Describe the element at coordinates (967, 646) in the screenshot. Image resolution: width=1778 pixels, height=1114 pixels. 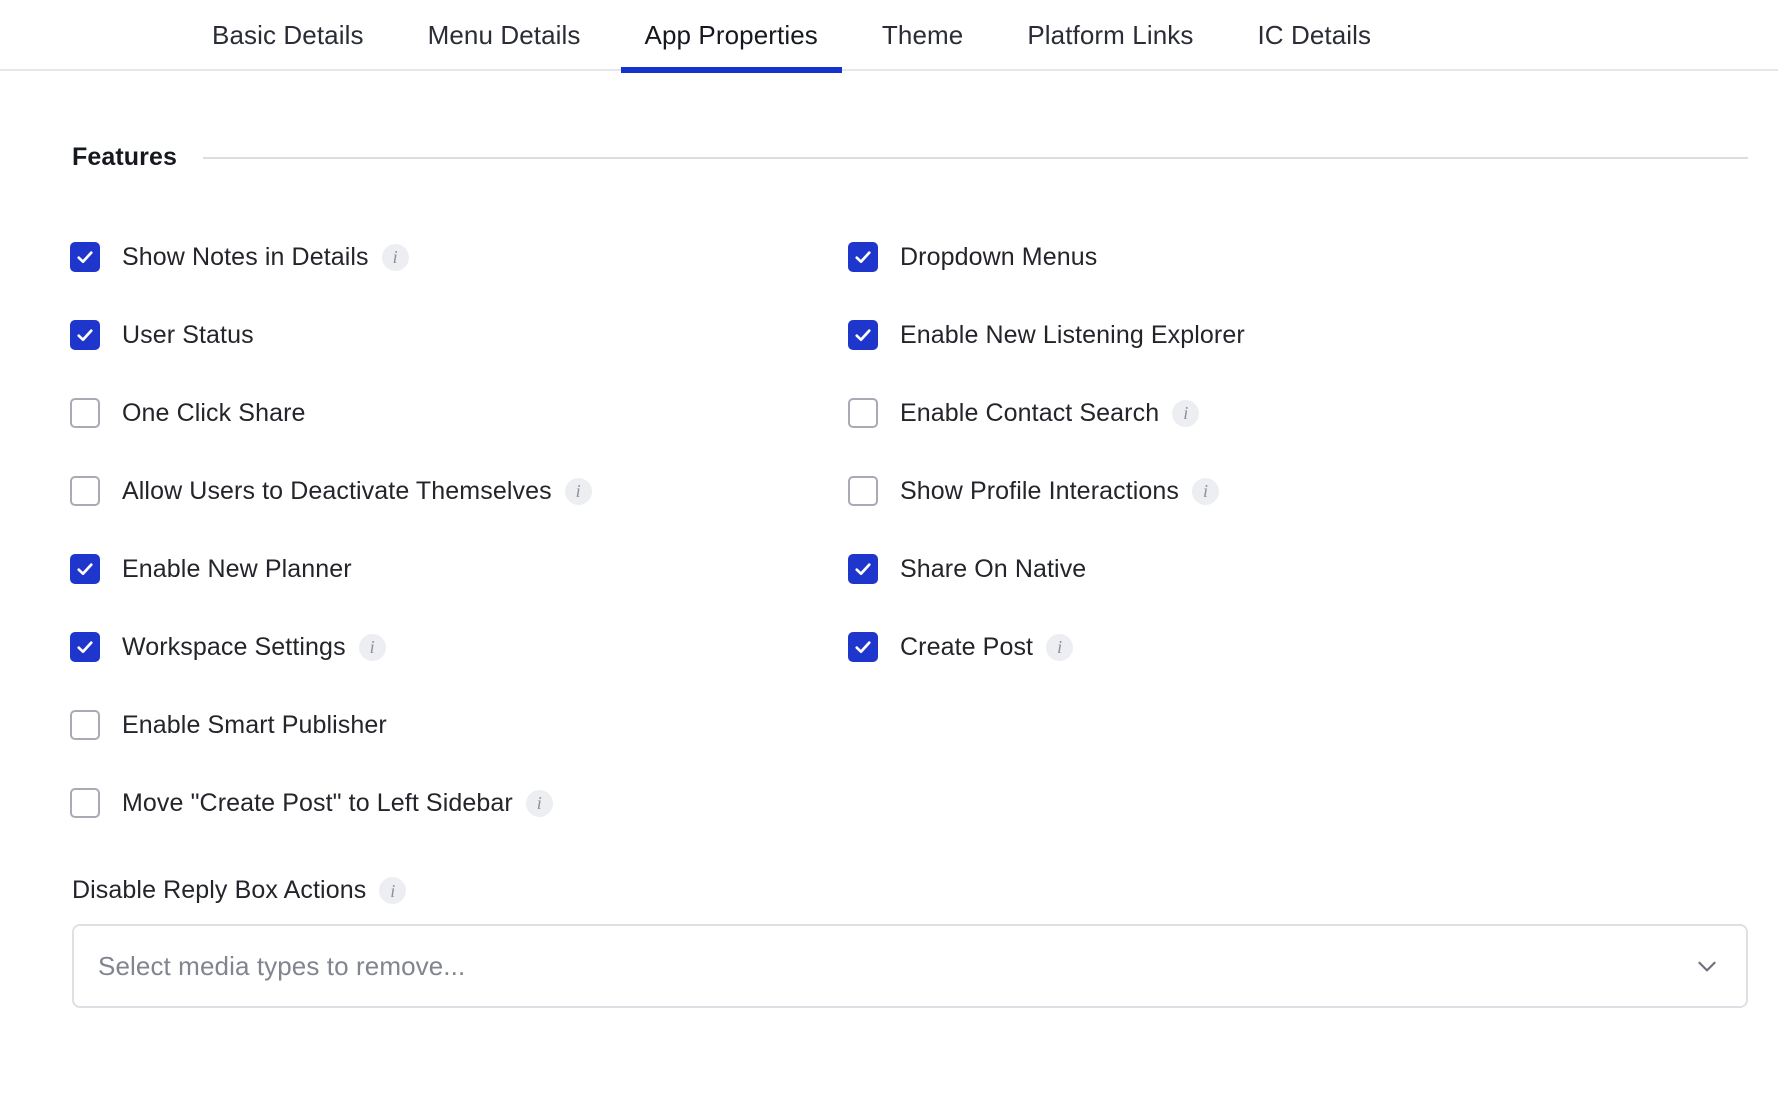
I see `feature-label: Create Post` at that location.